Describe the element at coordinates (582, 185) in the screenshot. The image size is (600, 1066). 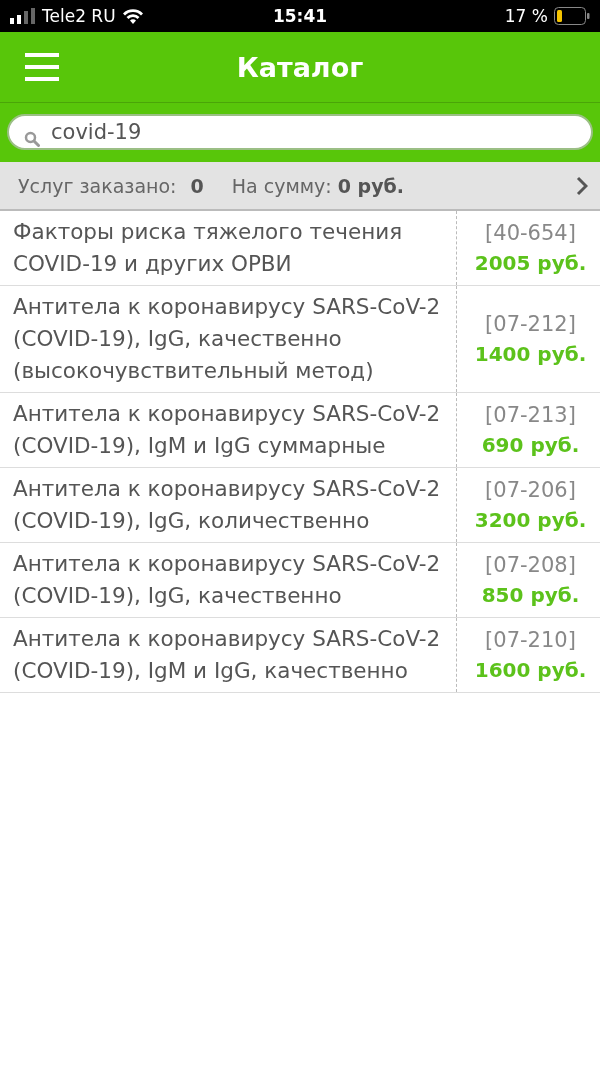
I see `chevron-right-icon` at that location.